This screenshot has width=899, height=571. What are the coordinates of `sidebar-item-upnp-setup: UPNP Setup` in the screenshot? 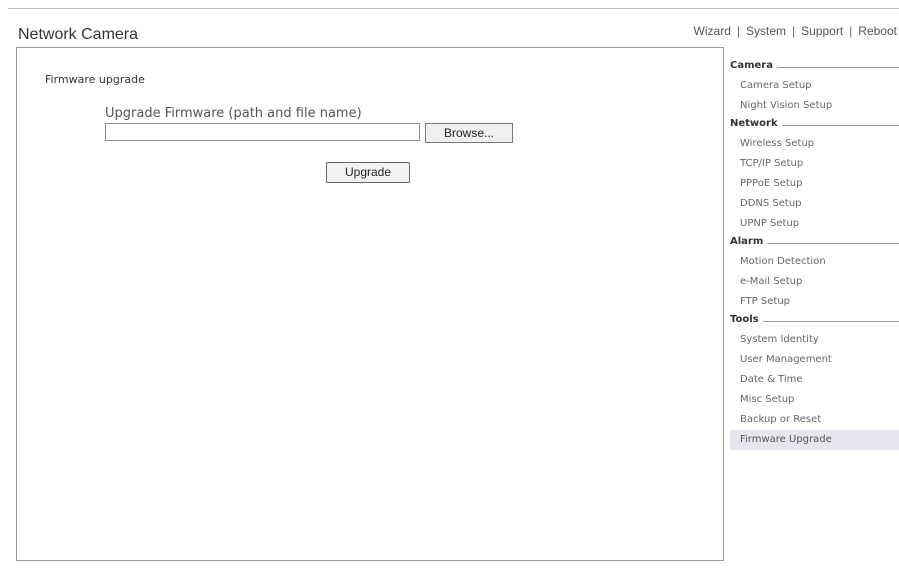 It's located at (814, 224).